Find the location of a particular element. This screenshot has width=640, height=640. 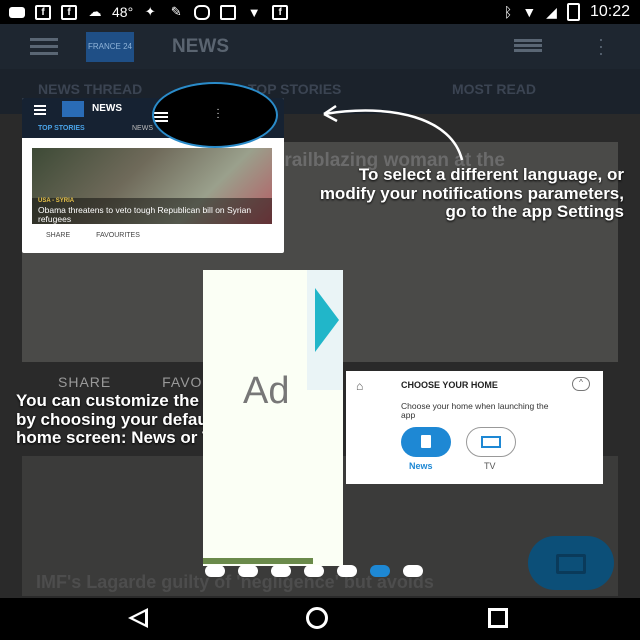

magnifier-highlight: · · · is located at coordinates (215, 115).